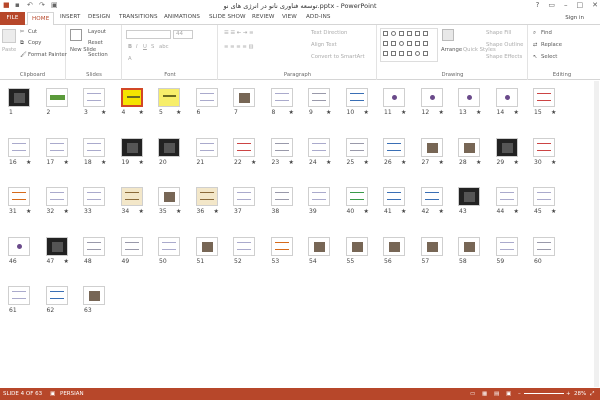  What do you see at coordinates (130, 47) in the screenshot?
I see `bold-button: B` at bounding box center [130, 47].